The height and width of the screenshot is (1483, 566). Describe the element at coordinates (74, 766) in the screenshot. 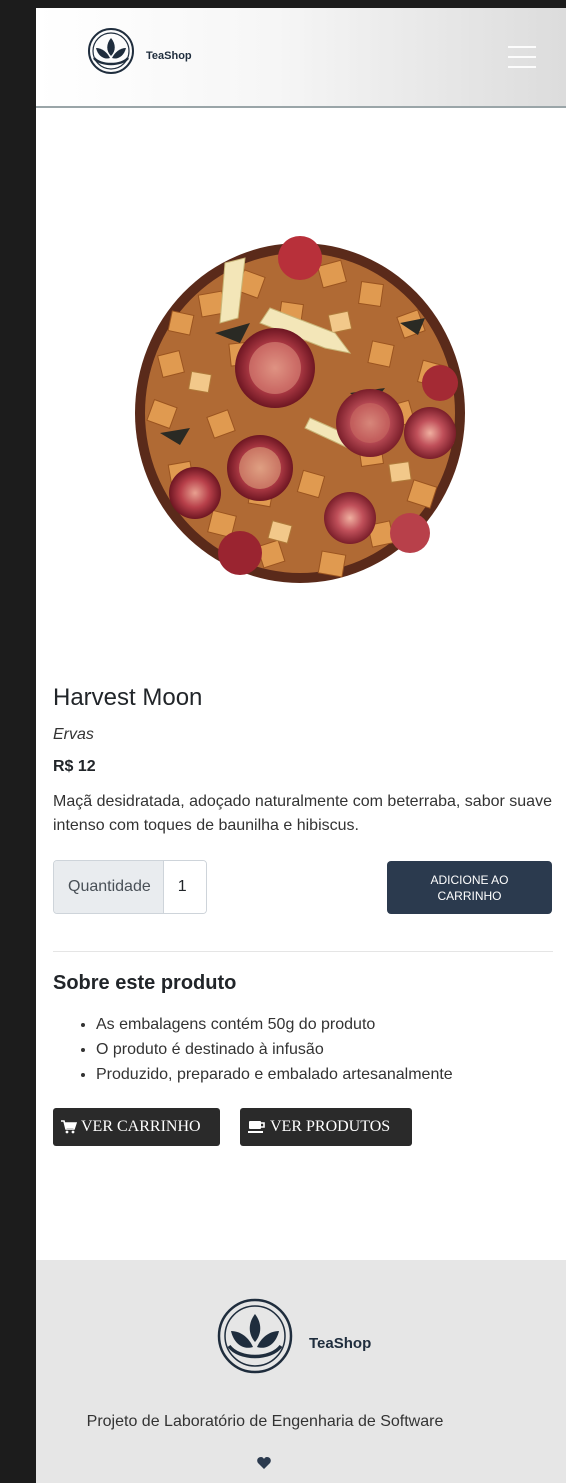

I see `product-price: R$ 12` at that location.